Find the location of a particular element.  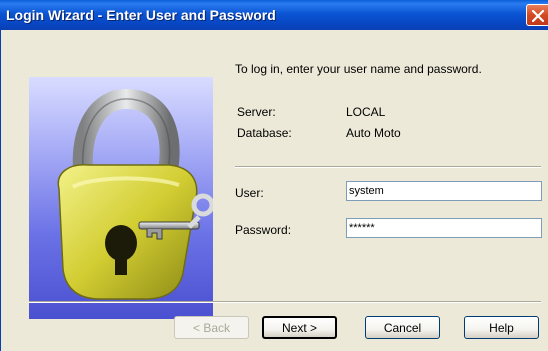

help-button: Help is located at coordinates (501, 327).